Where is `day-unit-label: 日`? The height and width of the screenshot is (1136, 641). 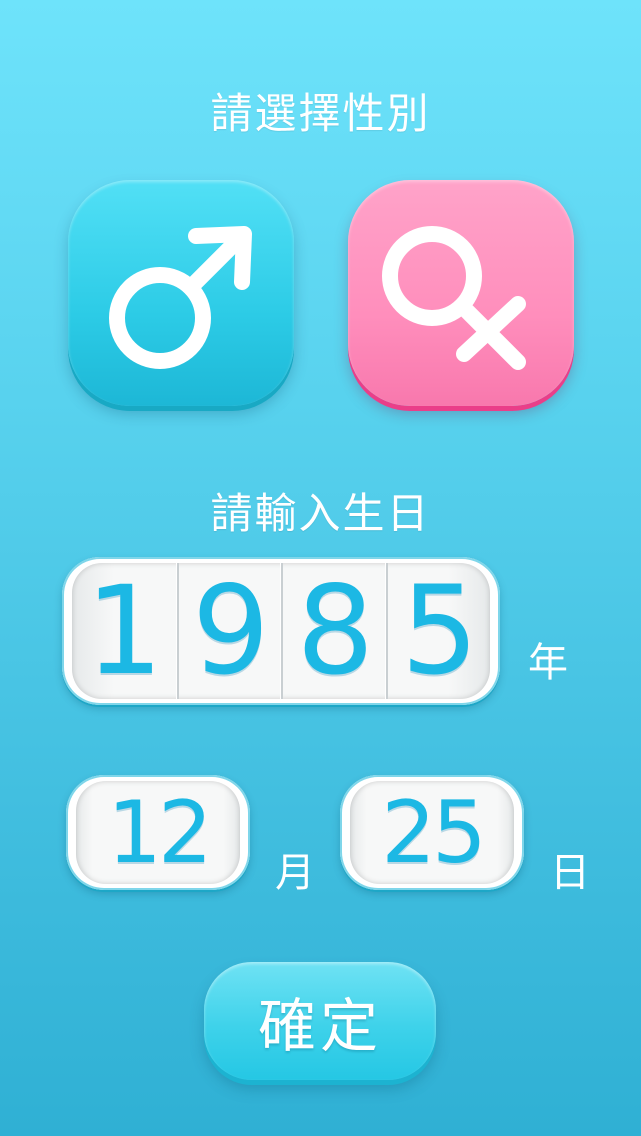 day-unit-label: 日 is located at coordinates (570, 873).